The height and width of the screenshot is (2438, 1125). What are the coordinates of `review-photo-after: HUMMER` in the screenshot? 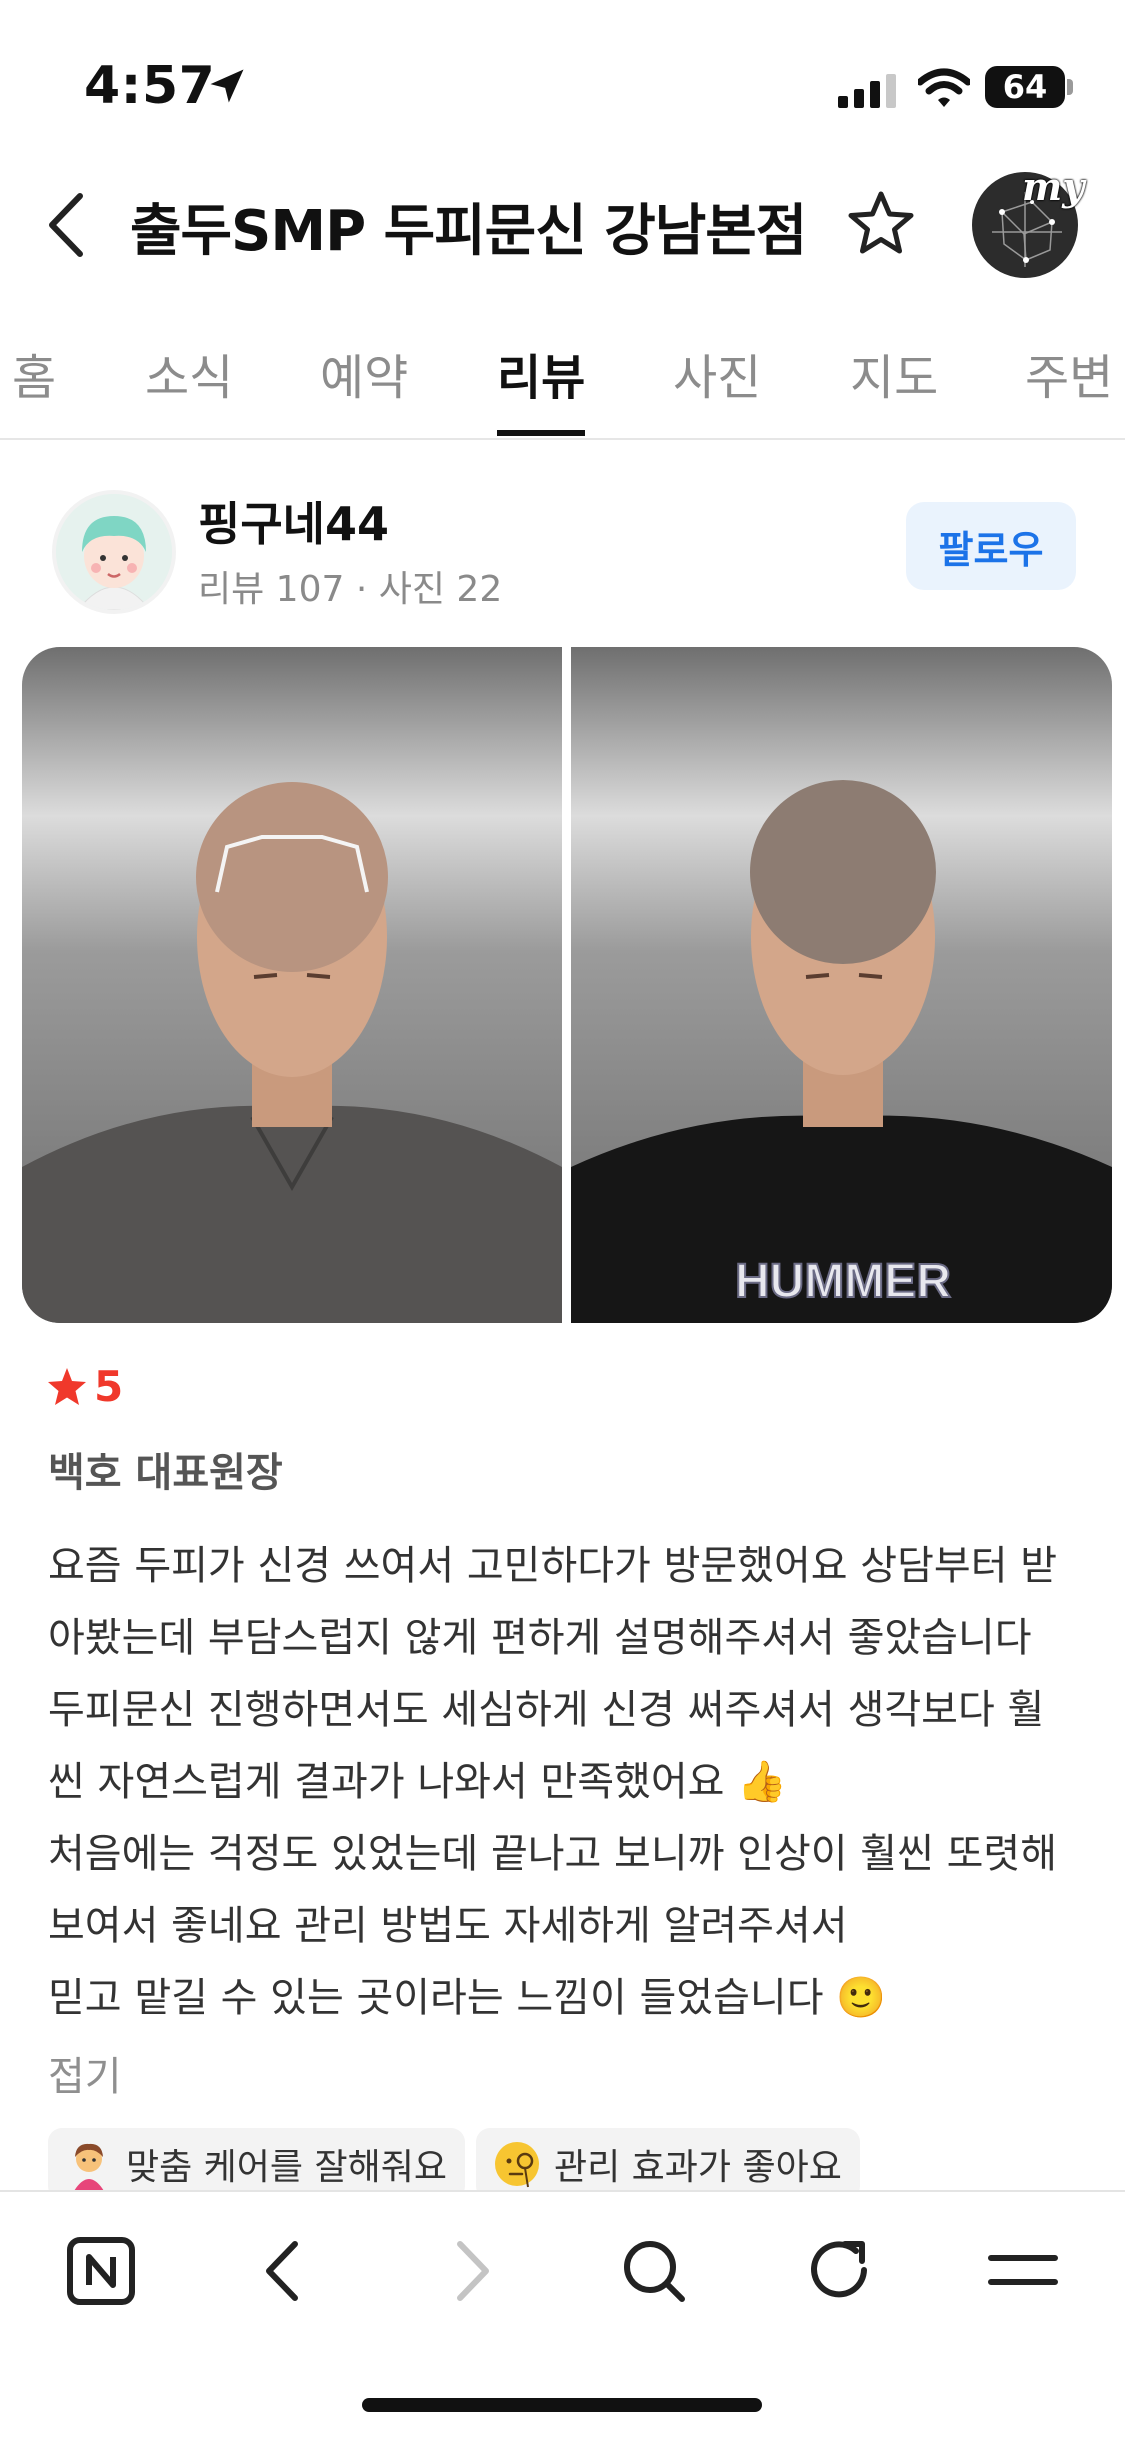 It's located at (841, 985).